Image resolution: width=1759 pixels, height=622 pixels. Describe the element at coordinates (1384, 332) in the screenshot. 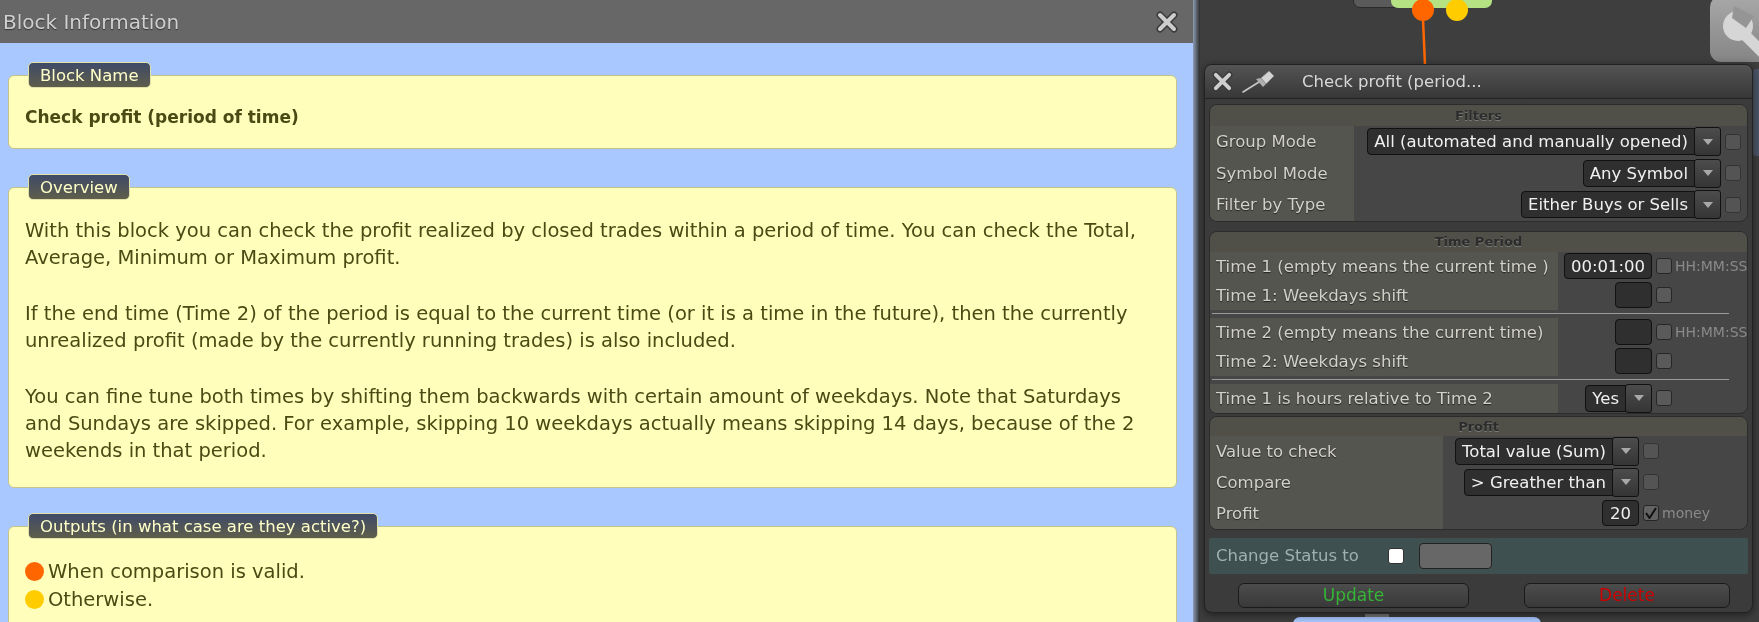

I see `field-label: Time 2 (empty means the current time)` at that location.